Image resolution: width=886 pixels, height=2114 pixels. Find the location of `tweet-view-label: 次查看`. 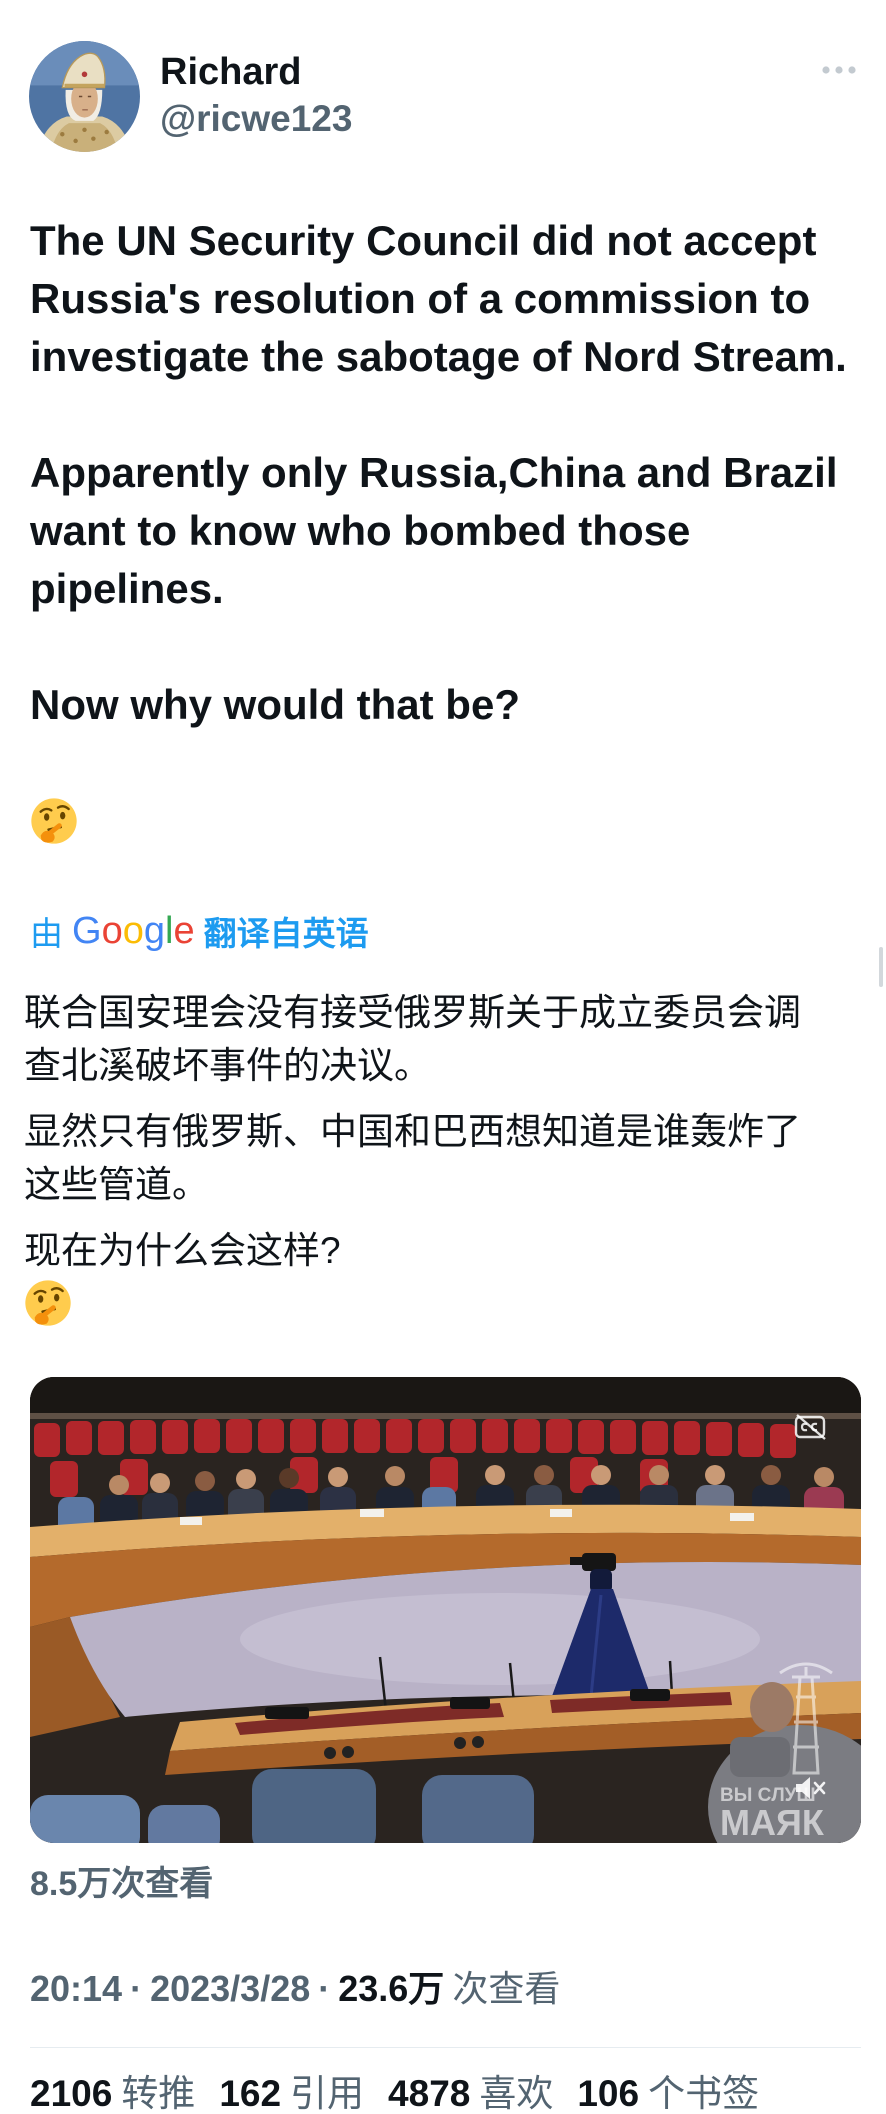

tweet-view-label: 次查看 is located at coordinates (506, 1988).